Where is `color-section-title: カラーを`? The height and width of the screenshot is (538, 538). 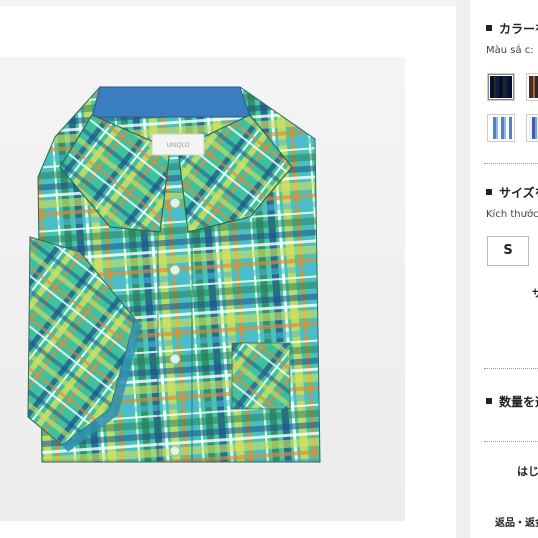 color-section-title: カラーを is located at coordinates (512, 28).